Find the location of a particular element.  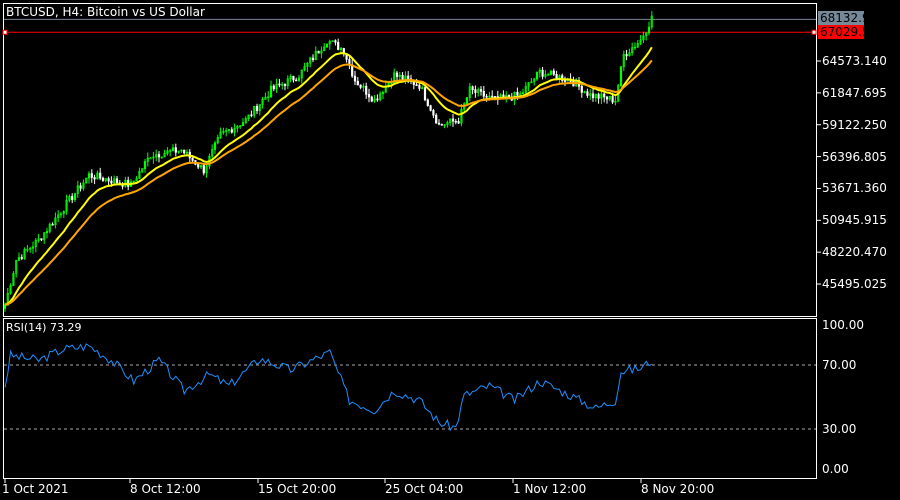

rsi-line is located at coordinates (328, 387).